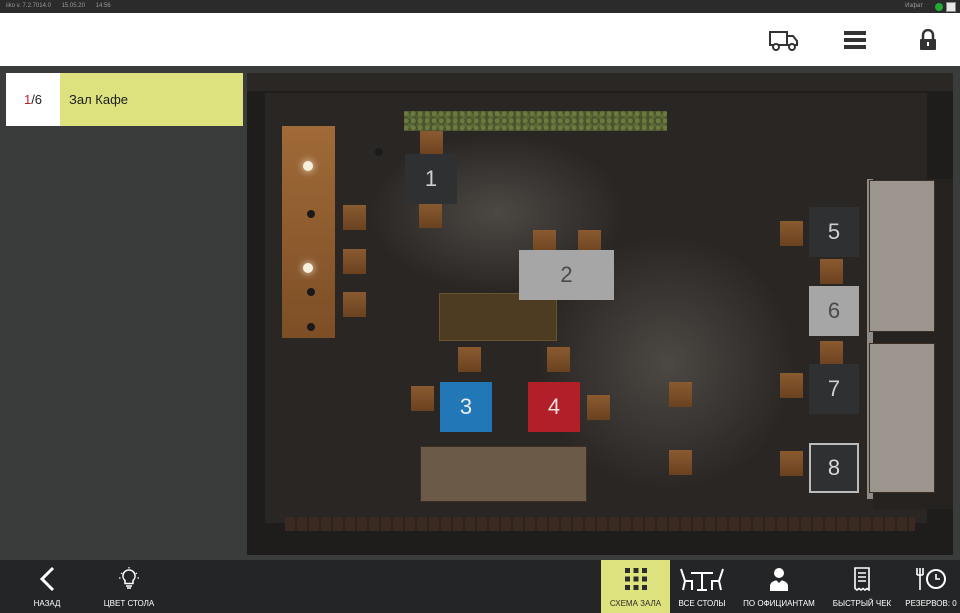 This screenshot has width=960, height=613. I want to click on table-color-button: ЦВЕТ СТОЛА, so click(129, 586).